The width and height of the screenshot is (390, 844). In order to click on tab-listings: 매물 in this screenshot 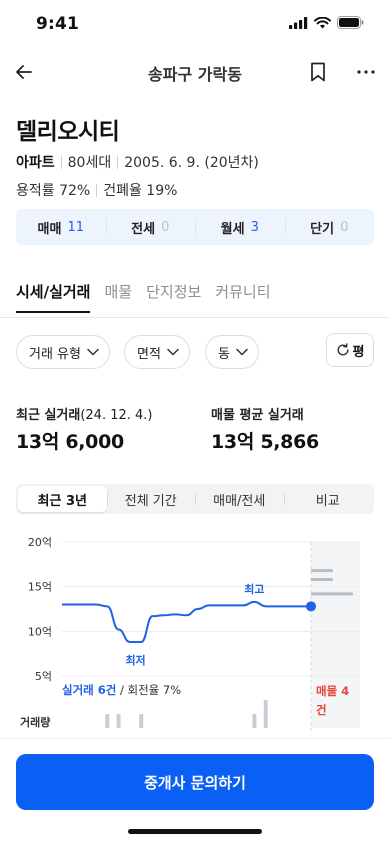, I will do `click(118, 297)`.